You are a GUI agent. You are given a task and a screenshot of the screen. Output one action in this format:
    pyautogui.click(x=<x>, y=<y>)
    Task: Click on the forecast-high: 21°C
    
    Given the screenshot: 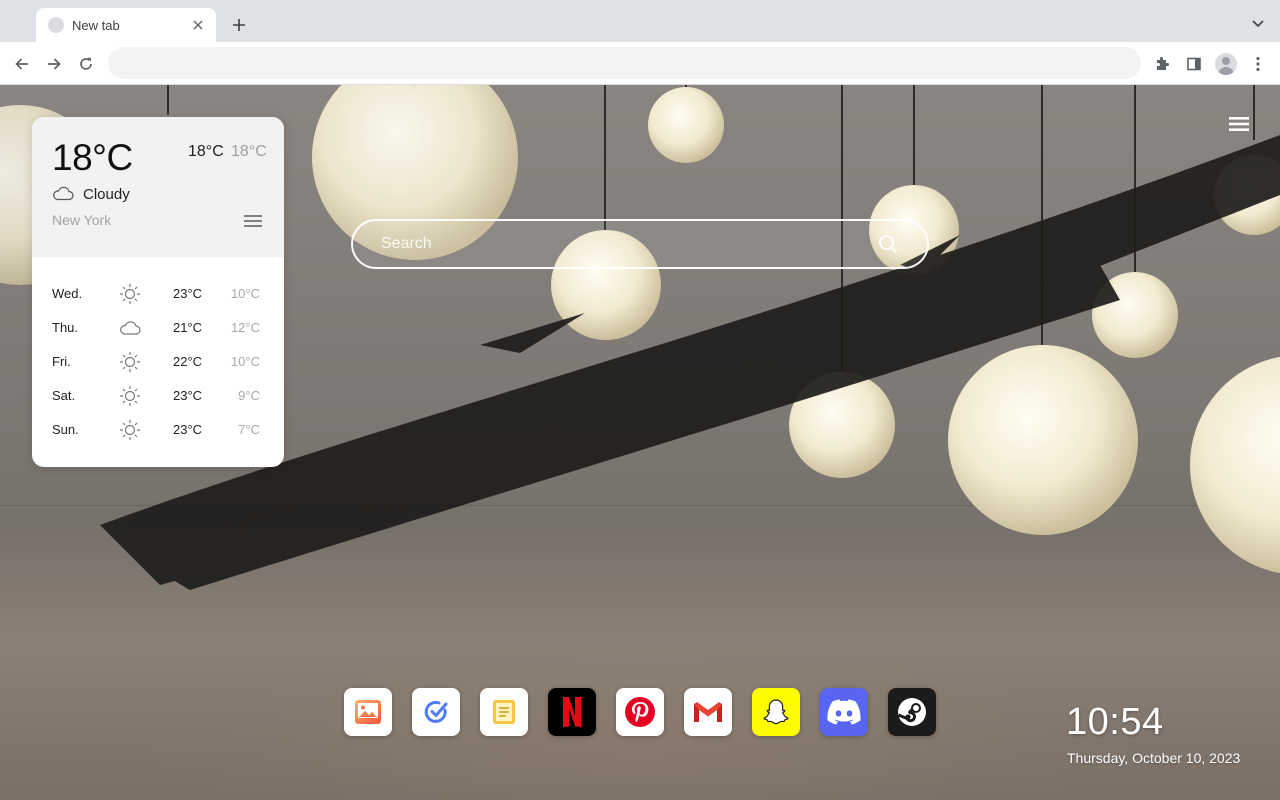 What is the action you would take?
    pyautogui.click(x=188, y=327)
    